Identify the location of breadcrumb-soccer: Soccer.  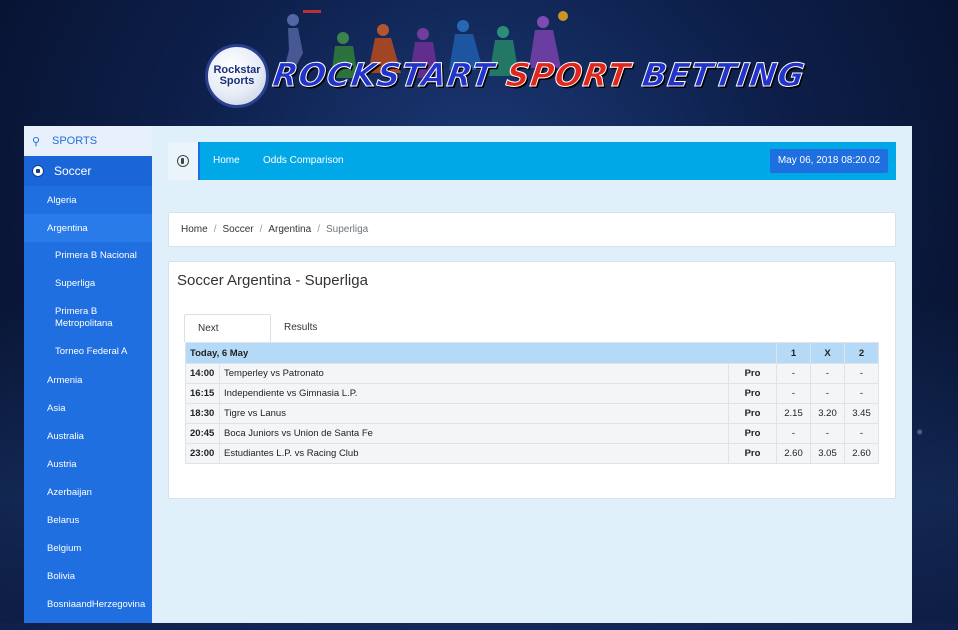
(237, 229).